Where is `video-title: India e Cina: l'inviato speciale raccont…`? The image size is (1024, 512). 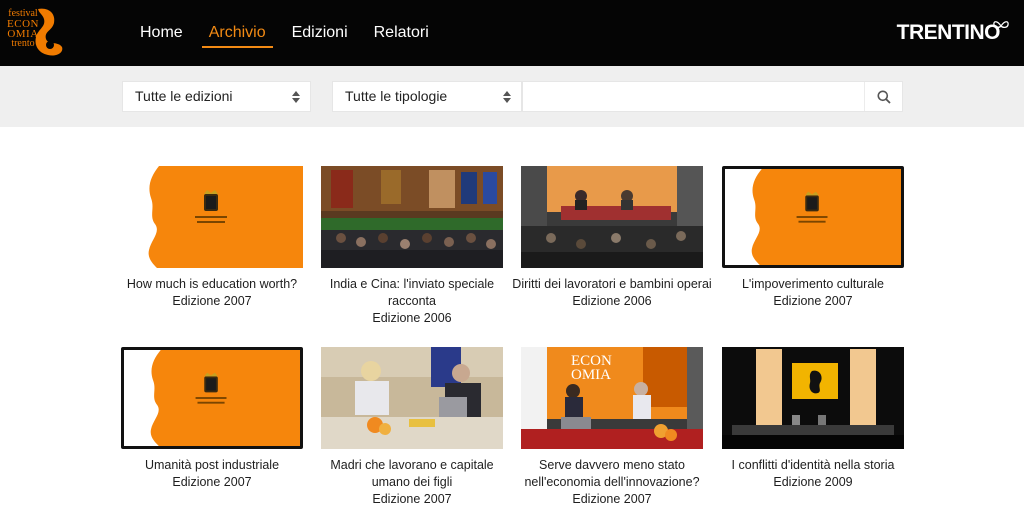
video-title: India e Cina: l'inviato speciale raccont… is located at coordinates (412, 293).